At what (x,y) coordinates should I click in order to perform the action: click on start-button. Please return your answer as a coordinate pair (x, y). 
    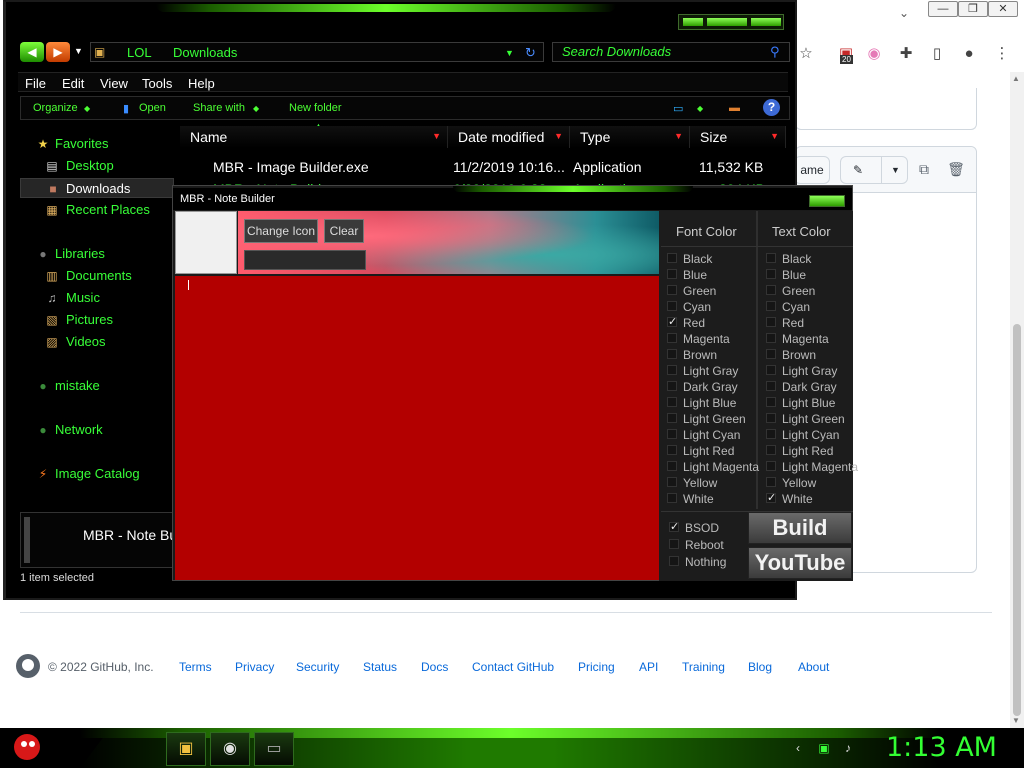
    Looking at the image, I should click on (28, 748).